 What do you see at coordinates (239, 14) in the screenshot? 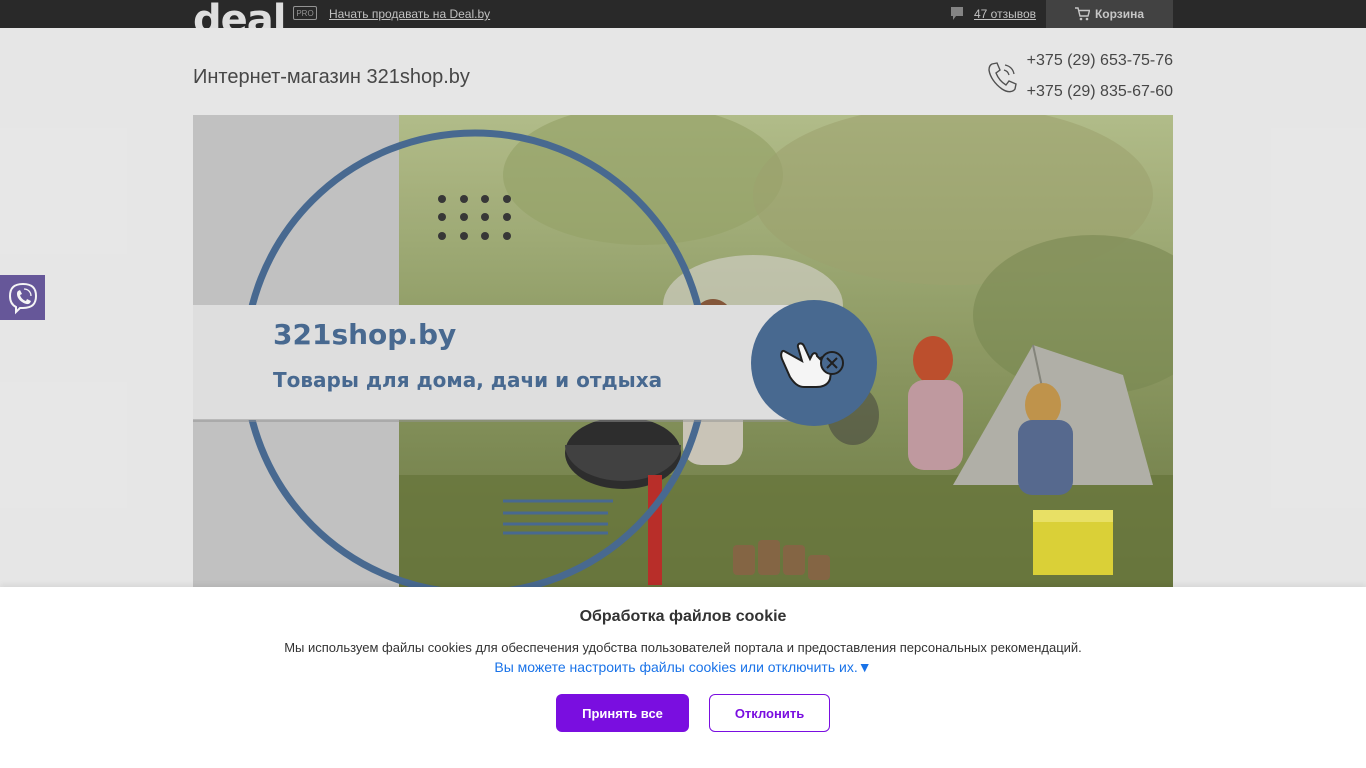
I see `deal-logo: deal` at bounding box center [239, 14].